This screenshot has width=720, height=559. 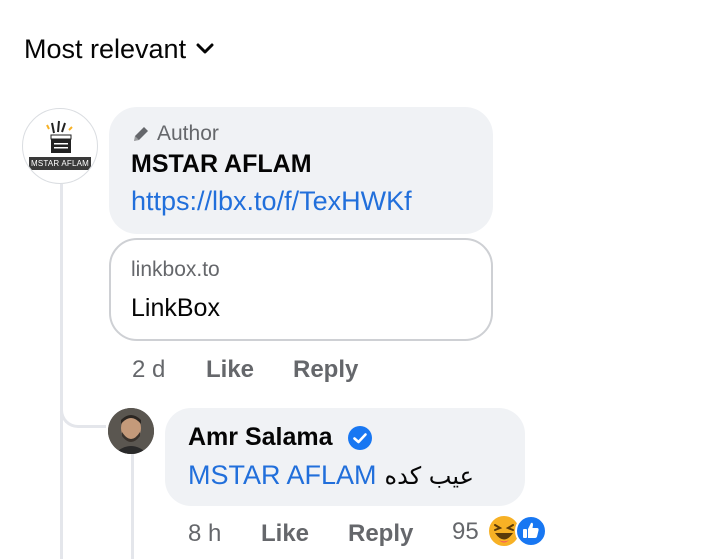 What do you see at coordinates (175, 308) in the screenshot?
I see `link-preview-title: LinkBox` at bounding box center [175, 308].